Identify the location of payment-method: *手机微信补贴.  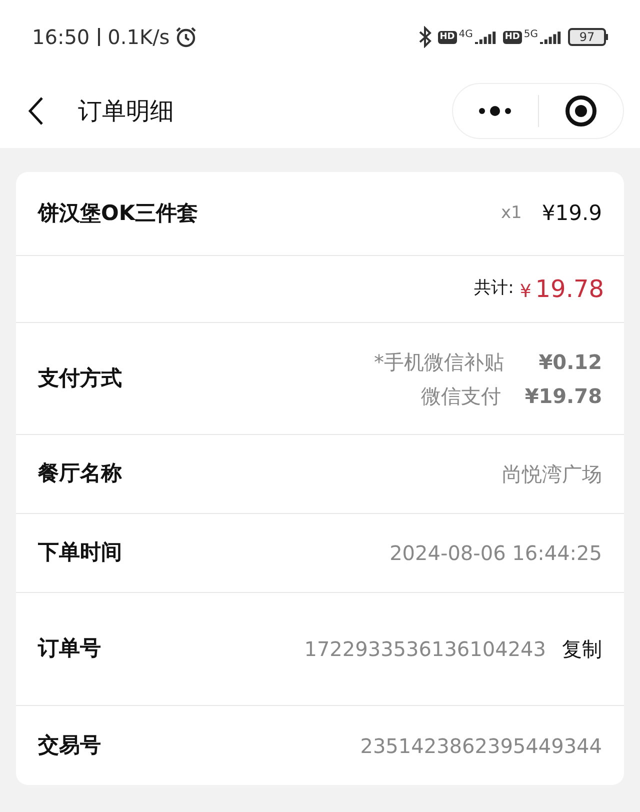
(439, 362).